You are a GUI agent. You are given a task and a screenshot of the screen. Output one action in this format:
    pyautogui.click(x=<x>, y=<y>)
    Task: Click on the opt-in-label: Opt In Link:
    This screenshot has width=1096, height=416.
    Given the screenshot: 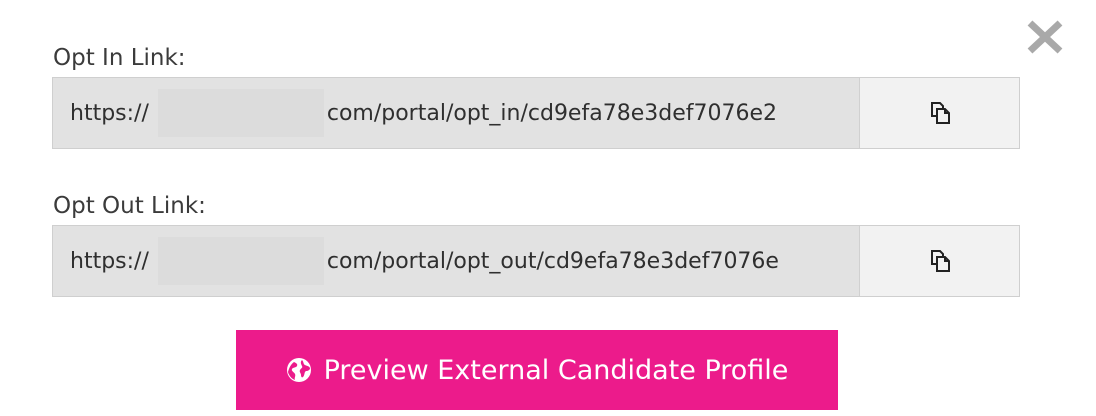 What is the action you would take?
    pyautogui.click(x=119, y=58)
    